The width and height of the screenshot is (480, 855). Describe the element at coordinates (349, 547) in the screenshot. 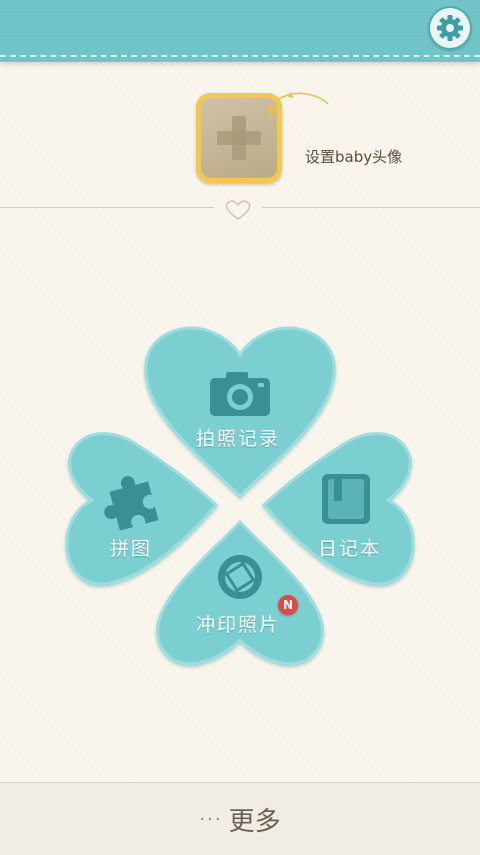

I see `diary-label: 日记本` at that location.